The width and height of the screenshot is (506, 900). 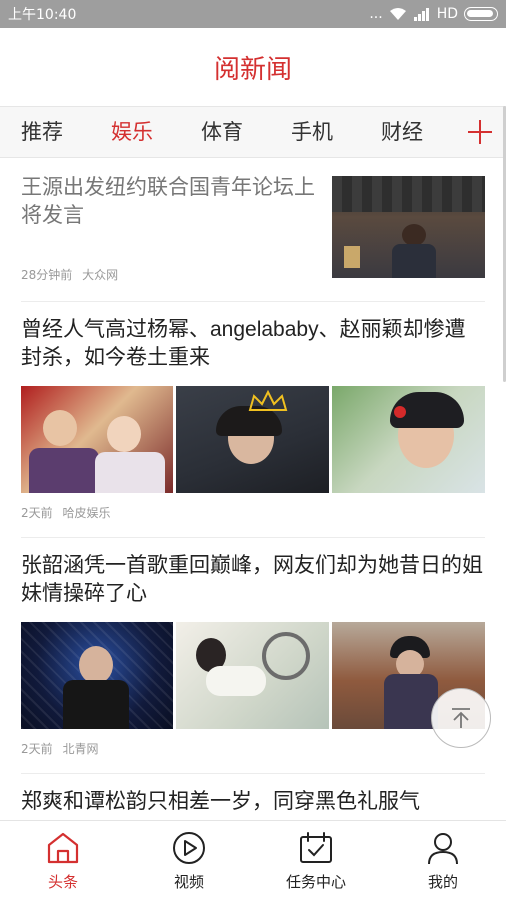 I want to click on tab-recommend: 推荐, so click(x=42, y=132).